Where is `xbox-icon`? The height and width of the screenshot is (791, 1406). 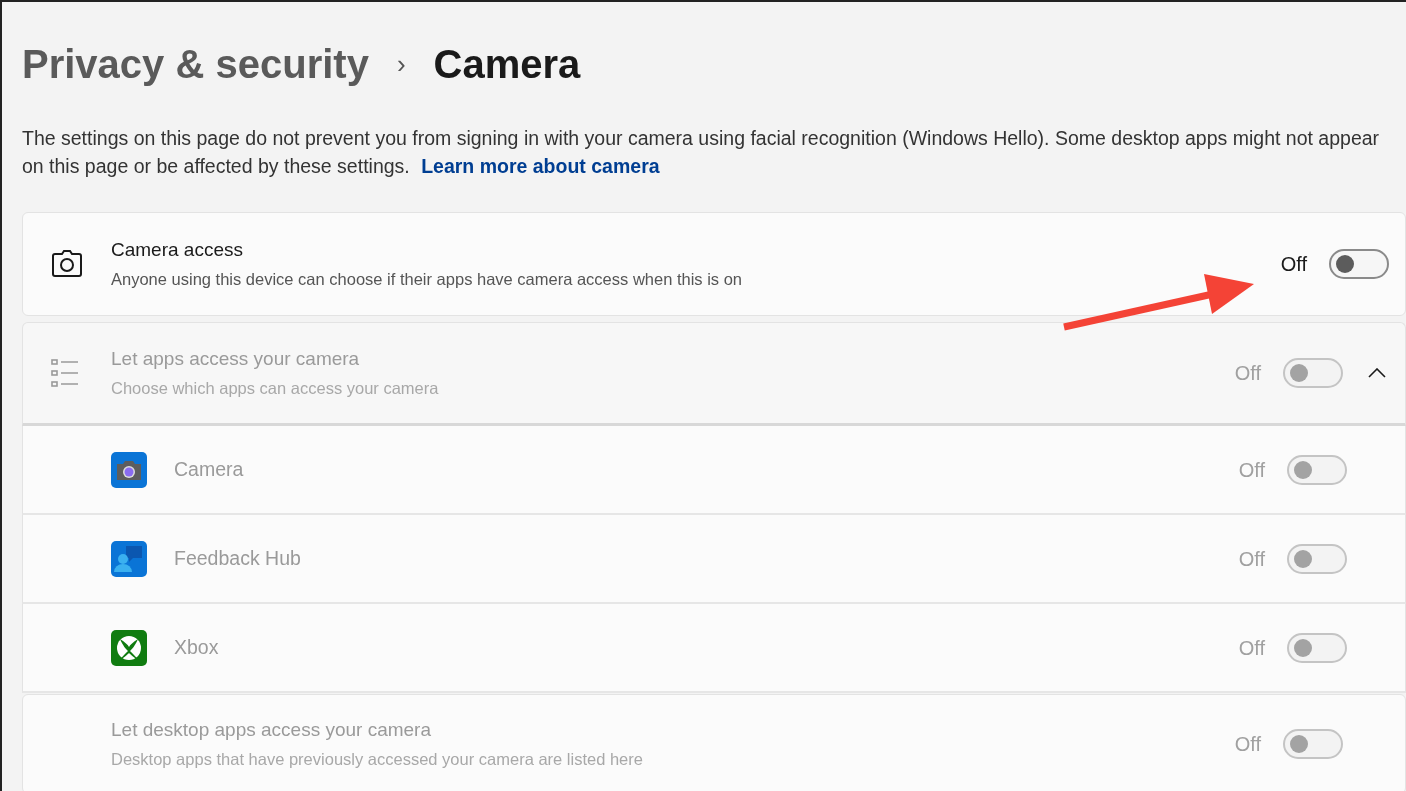 xbox-icon is located at coordinates (129, 647).